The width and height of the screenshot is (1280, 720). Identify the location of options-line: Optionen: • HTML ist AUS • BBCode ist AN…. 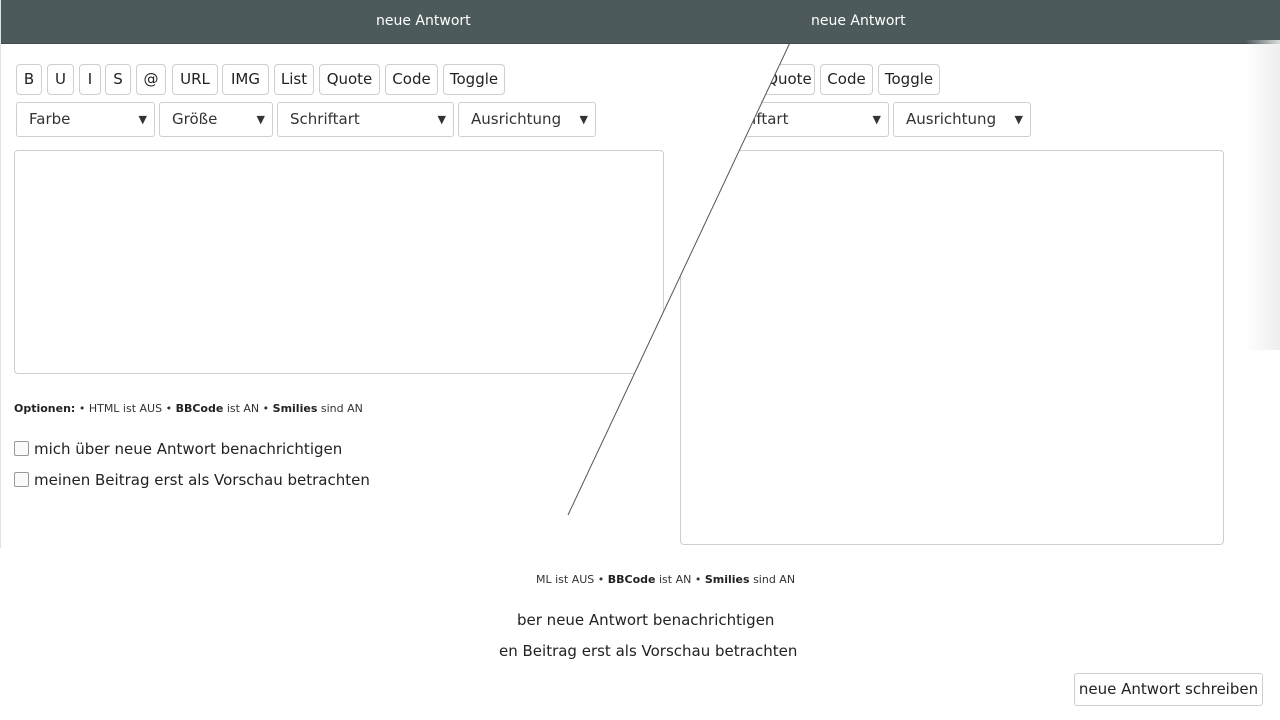
(188, 408).